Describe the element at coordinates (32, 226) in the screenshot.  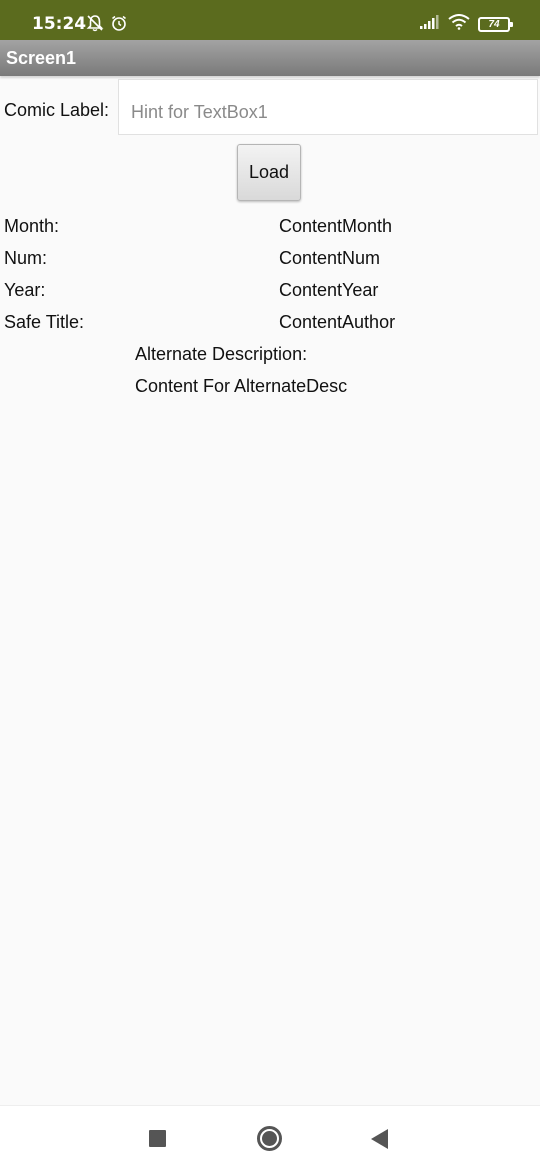
I see `month-label: Month:` at that location.